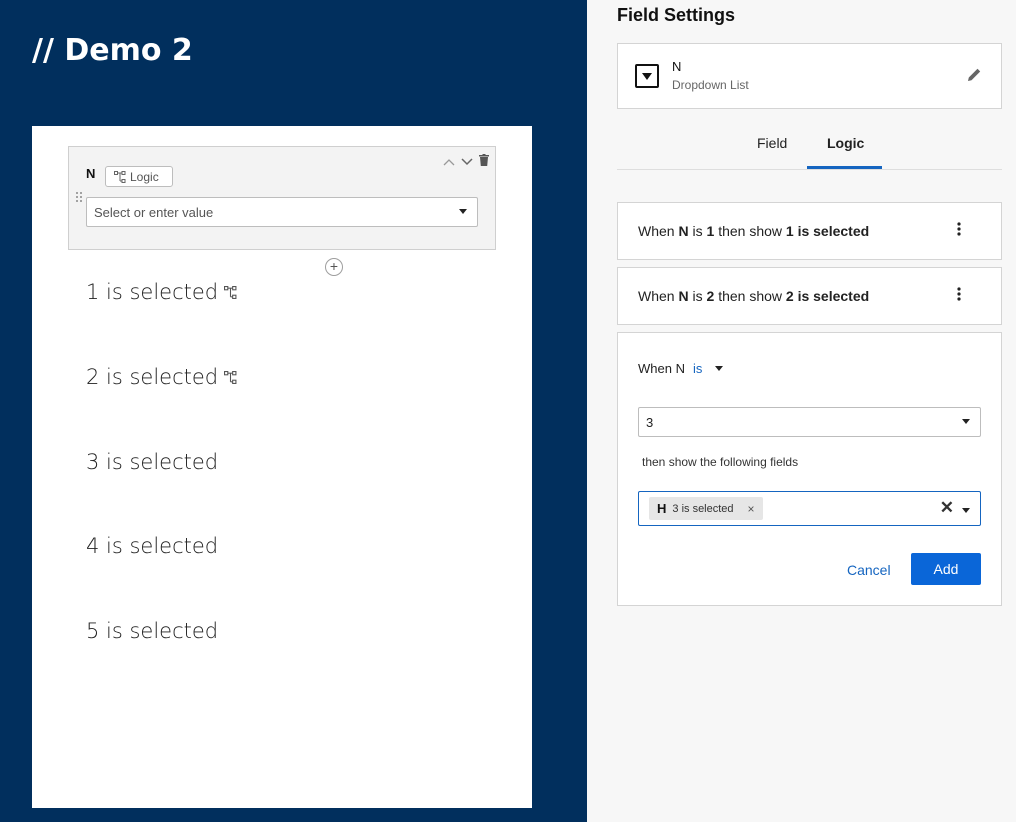  Describe the element at coordinates (809, 76) in the screenshot. I see `field-header-card: N Dropdown List` at that location.